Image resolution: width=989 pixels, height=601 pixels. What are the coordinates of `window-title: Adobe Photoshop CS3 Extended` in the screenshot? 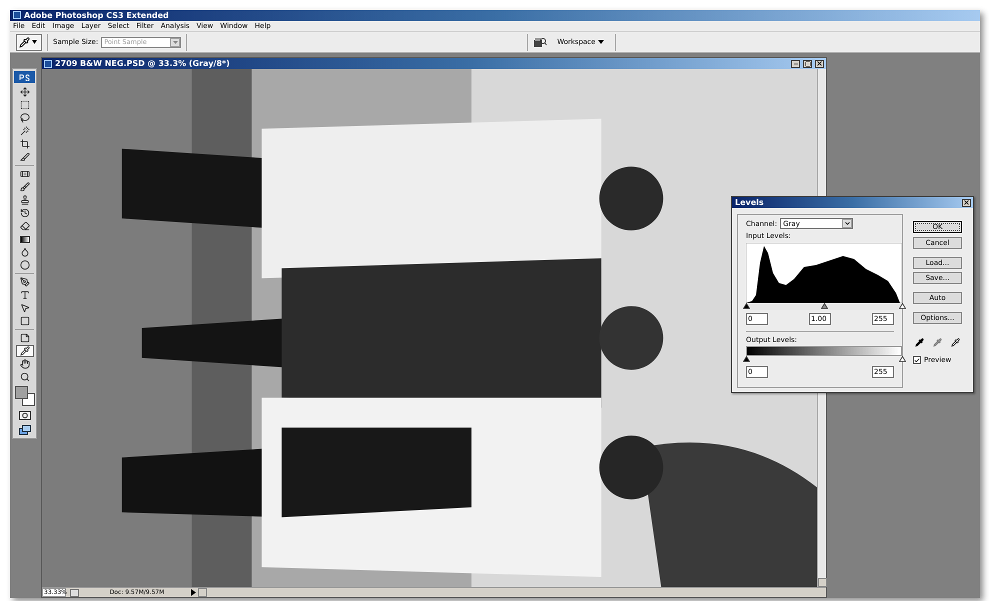 It's located at (96, 15).